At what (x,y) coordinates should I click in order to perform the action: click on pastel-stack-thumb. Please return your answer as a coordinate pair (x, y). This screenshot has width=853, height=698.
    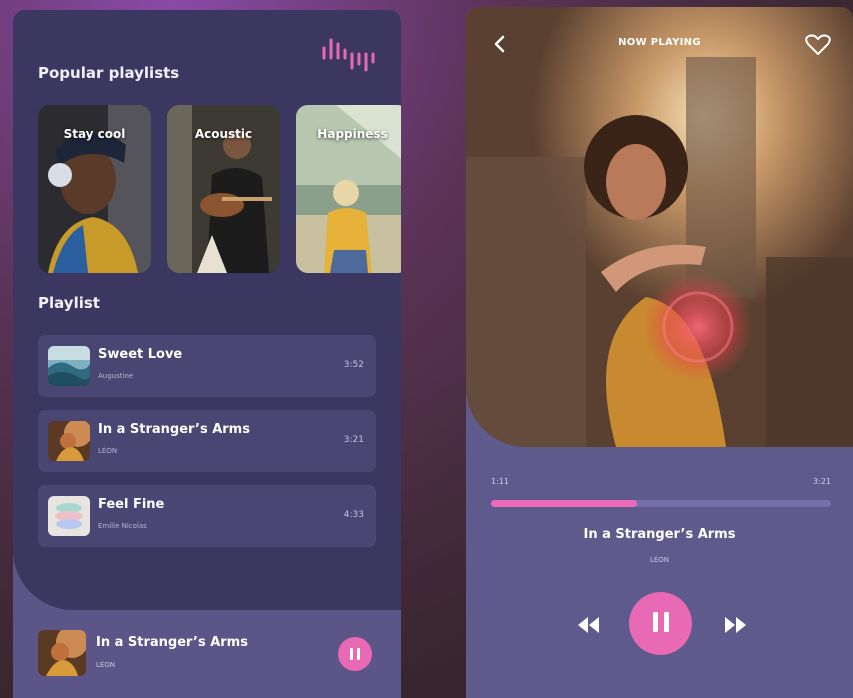
    Looking at the image, I should click on (69, 516).